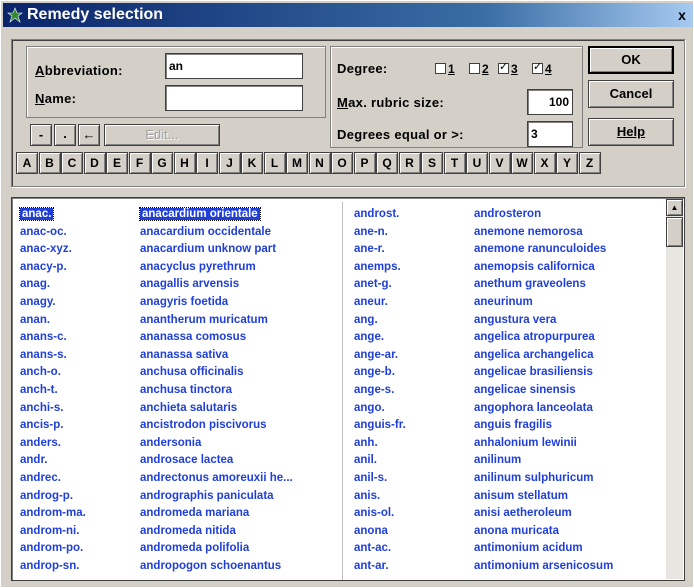  Describe the element at coordinates (216, 444) in the screenshot. I see `remedy-name-item: andersonia` at that location.